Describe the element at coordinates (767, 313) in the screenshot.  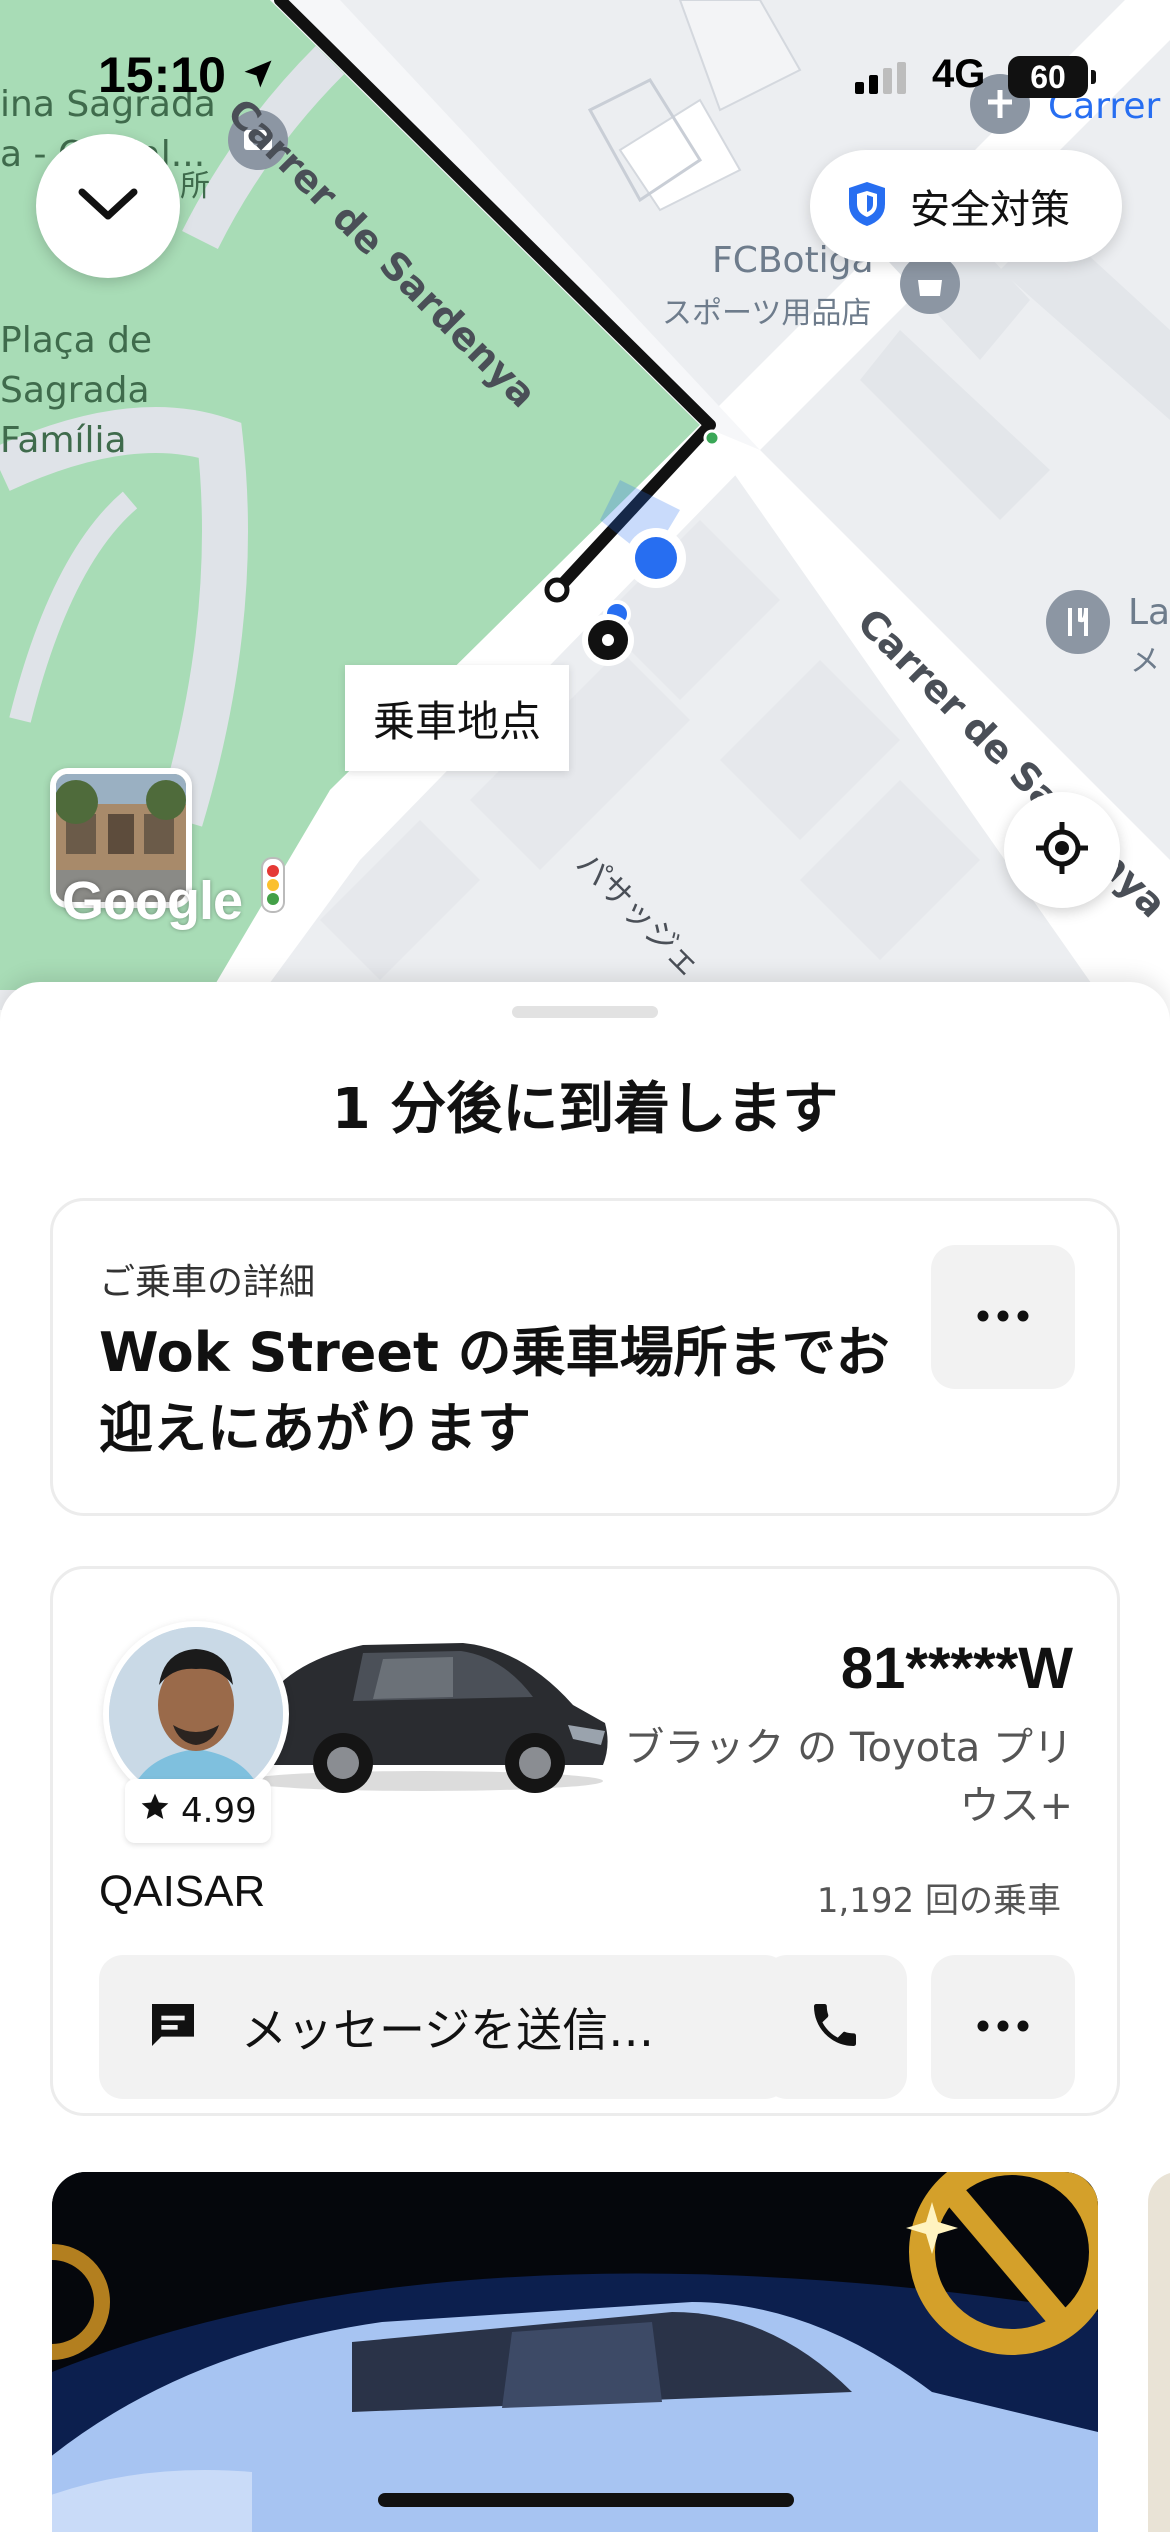
I see `map-label-shop-category: スポーツ用品店` at that location.